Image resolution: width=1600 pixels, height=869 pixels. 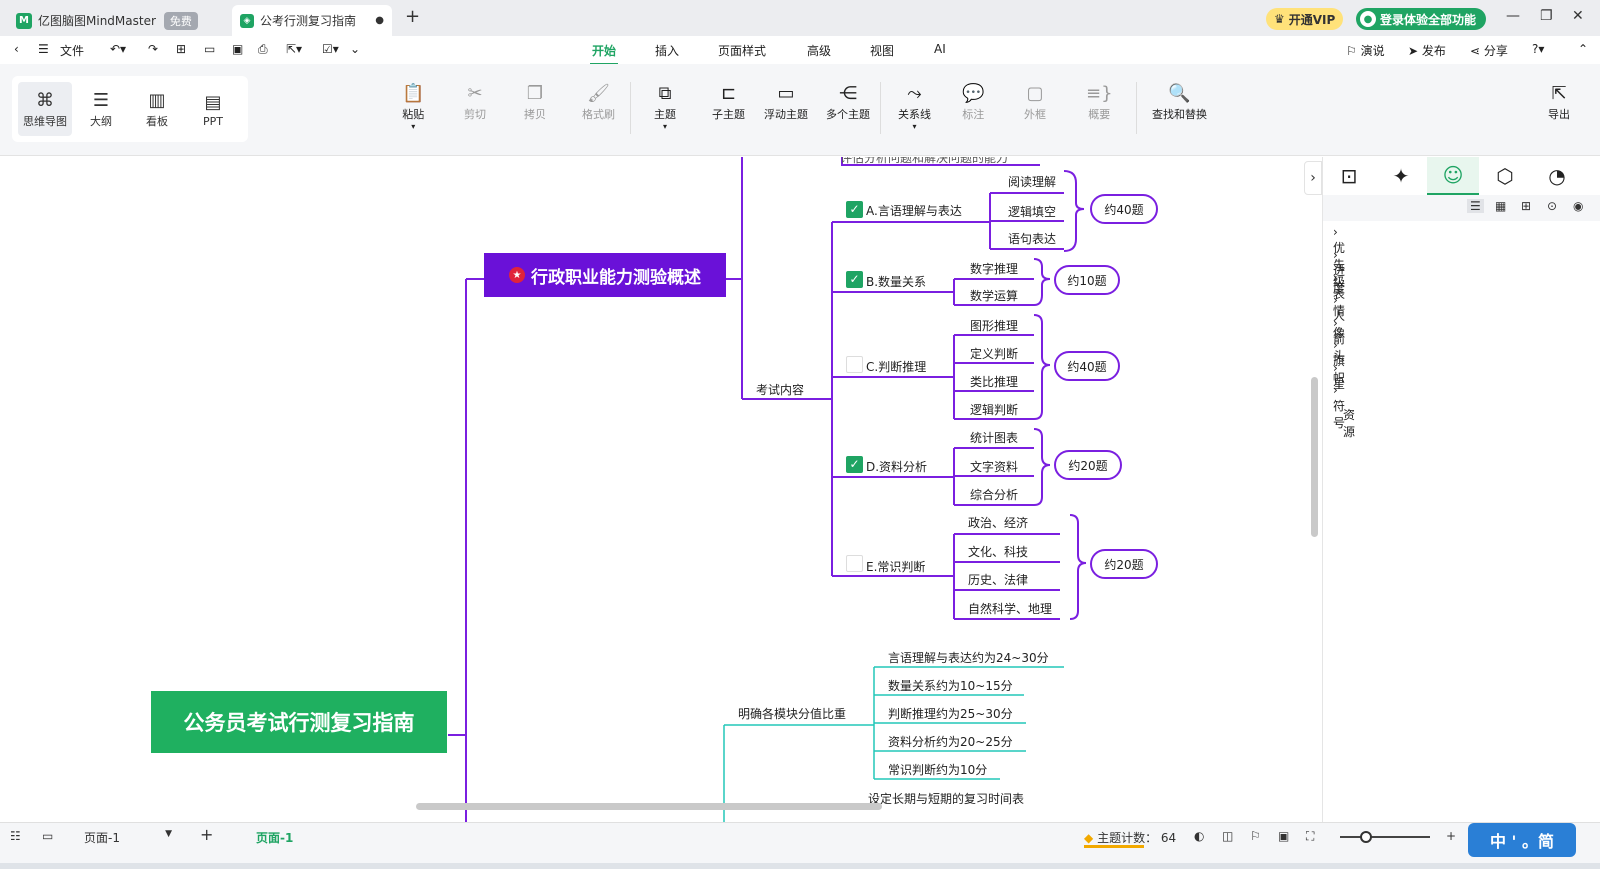 I want to click on topic-e-item: 政治、经济, so click(x=998, y=522).